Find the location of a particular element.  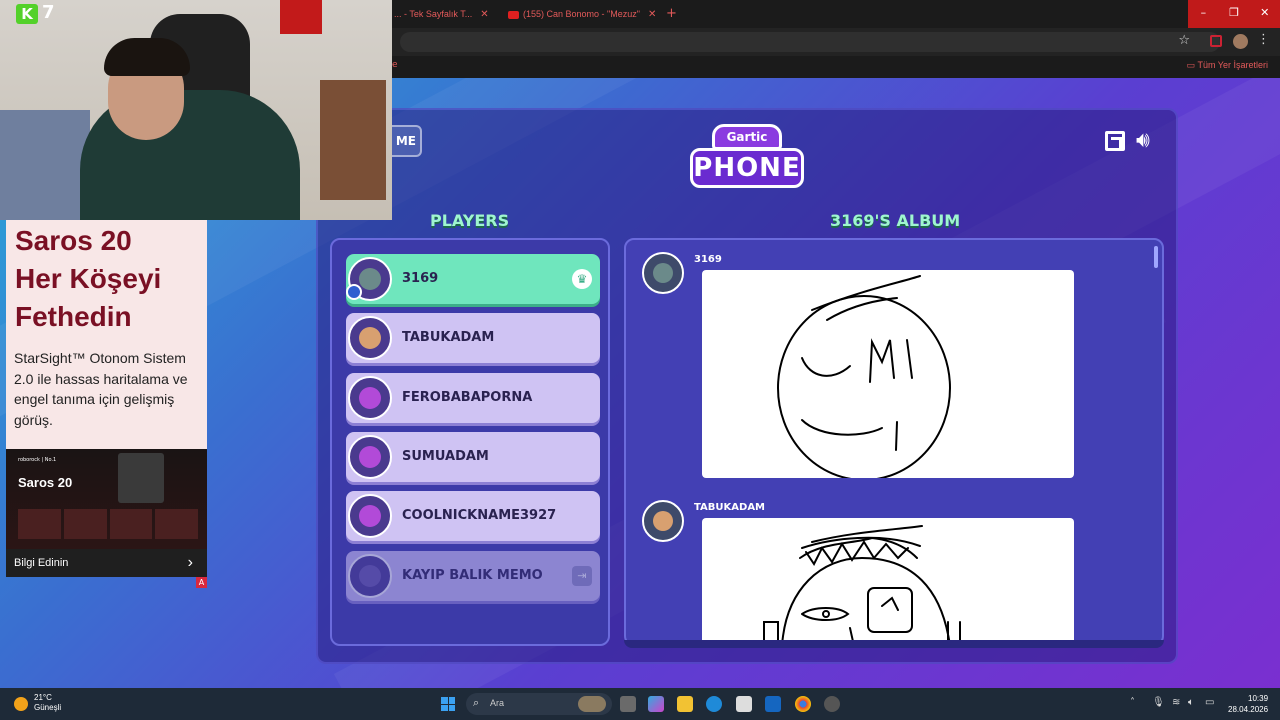

clock-time: 10:39 is located at coordinates (1258, 698).